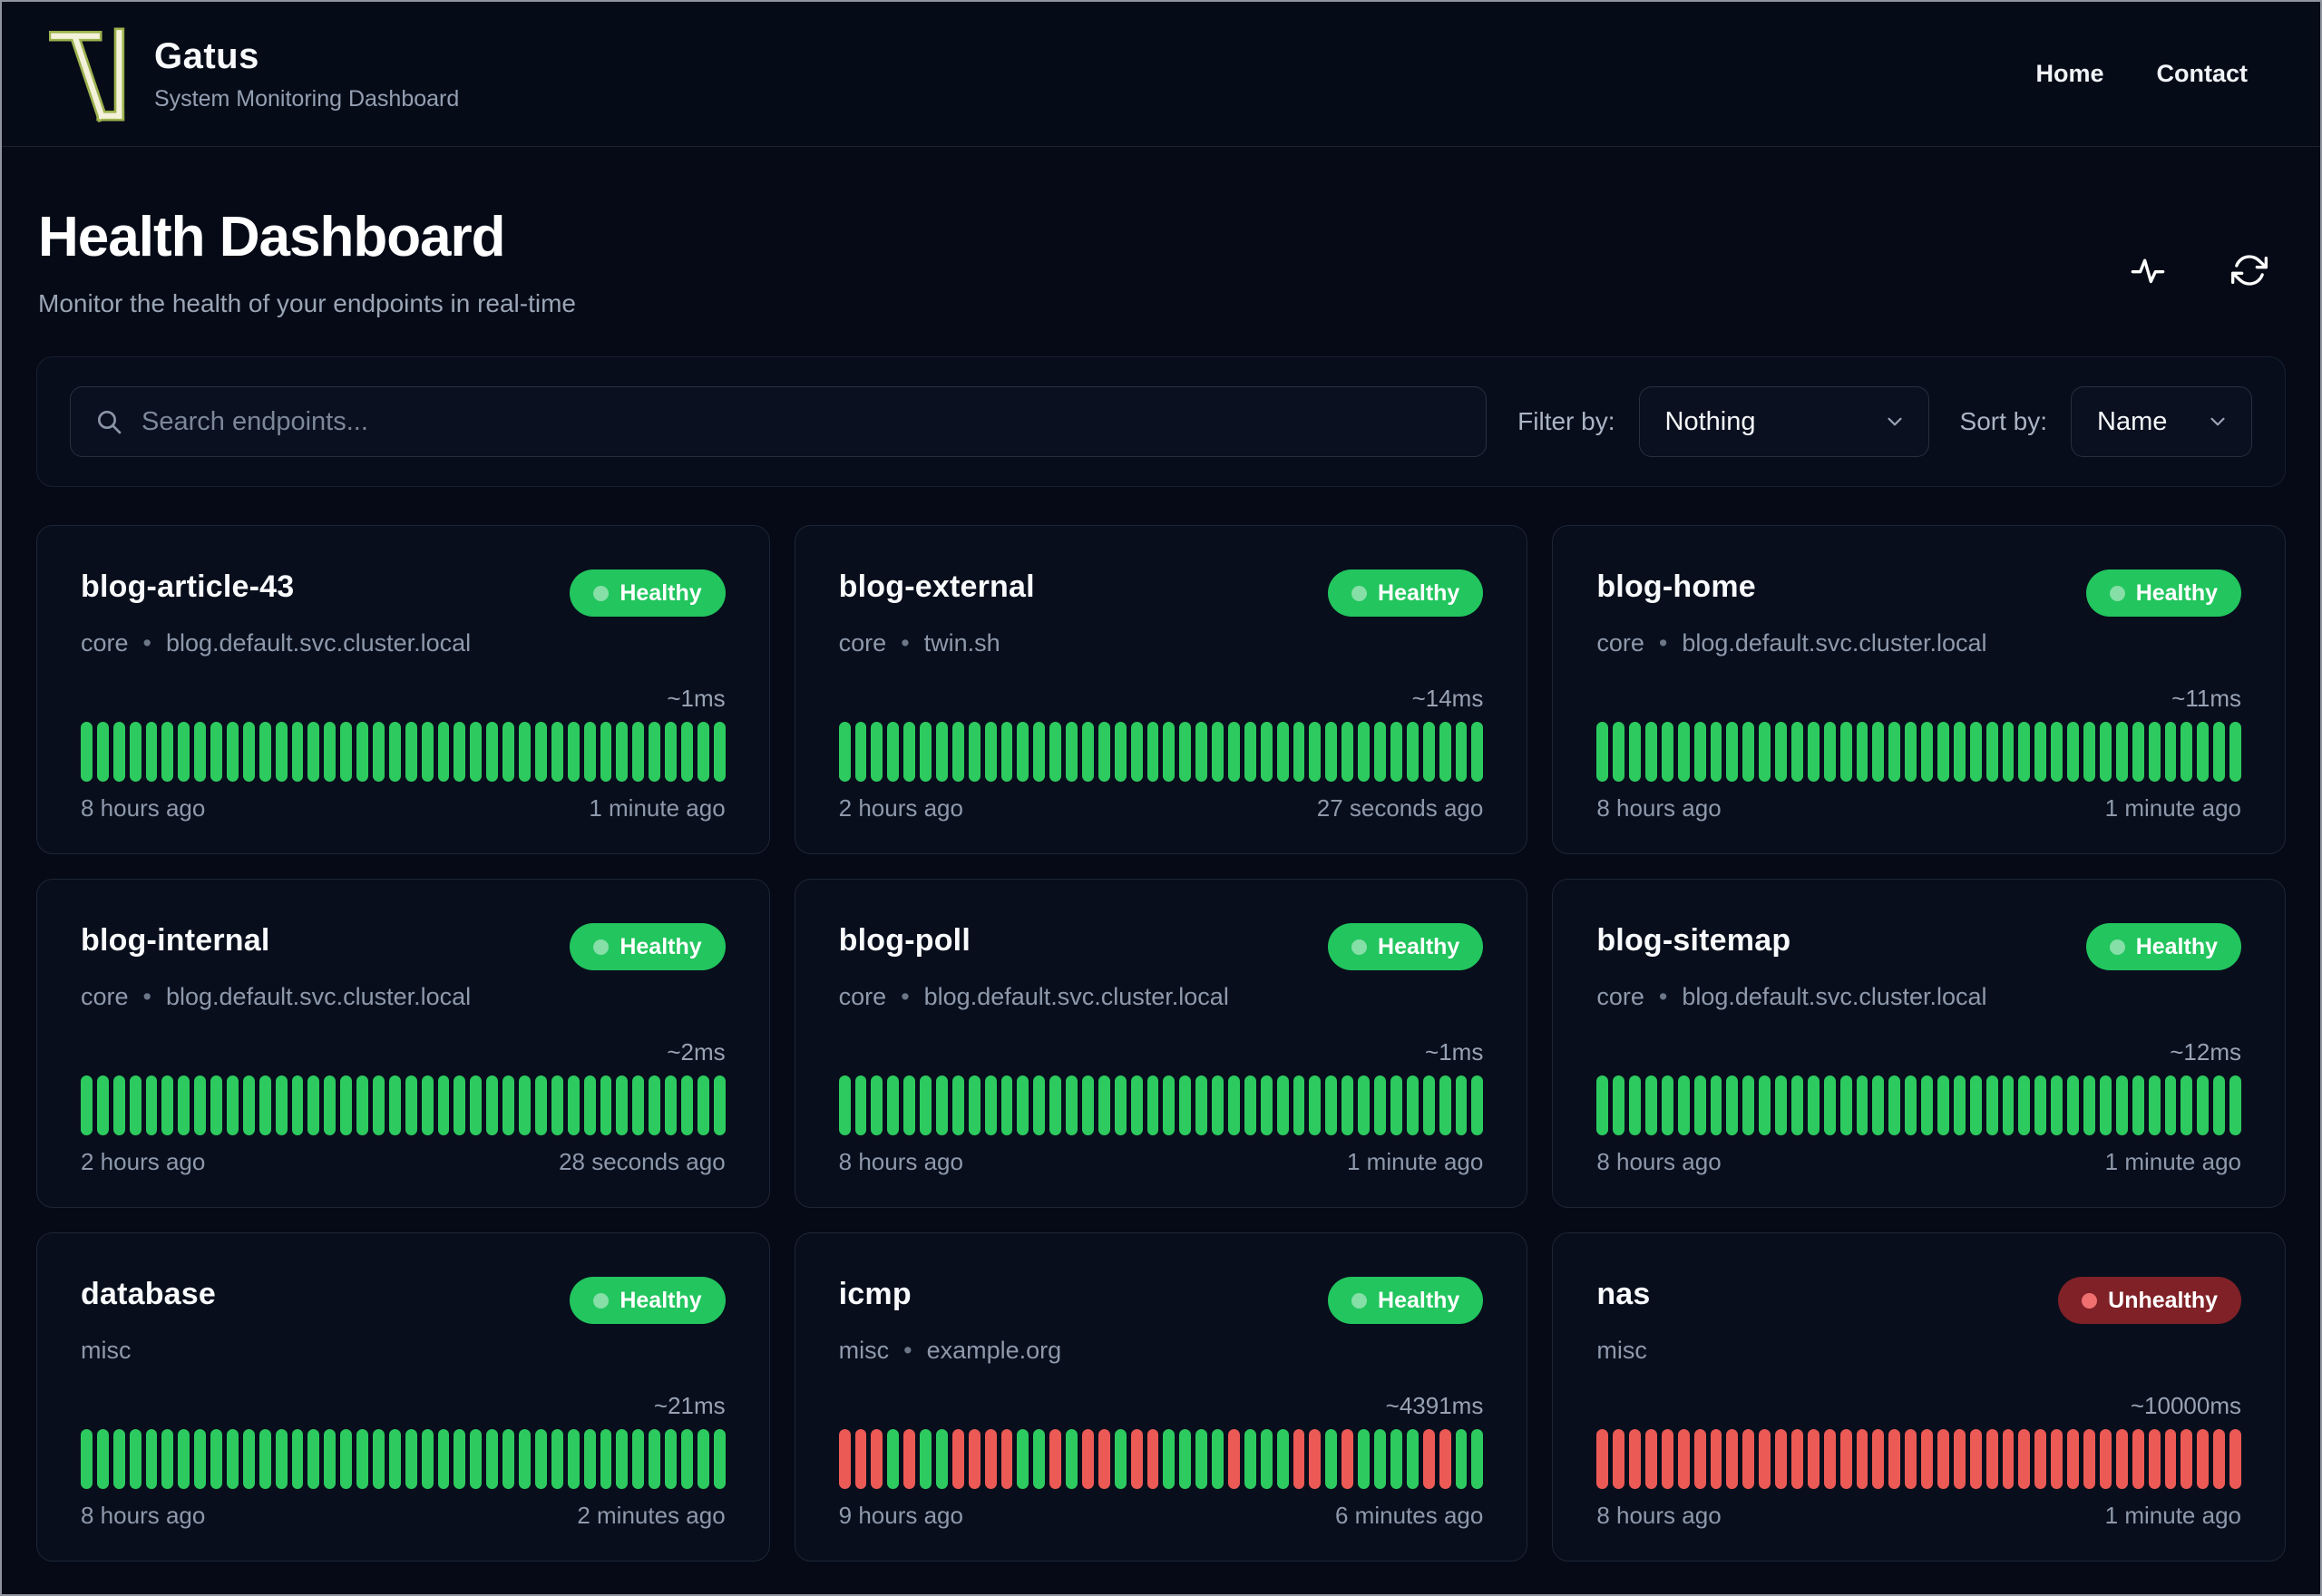 The height and width of the screenshot is (1596, 2322). I want to click on nav-link-contact: Contact, so click(2203, 74).